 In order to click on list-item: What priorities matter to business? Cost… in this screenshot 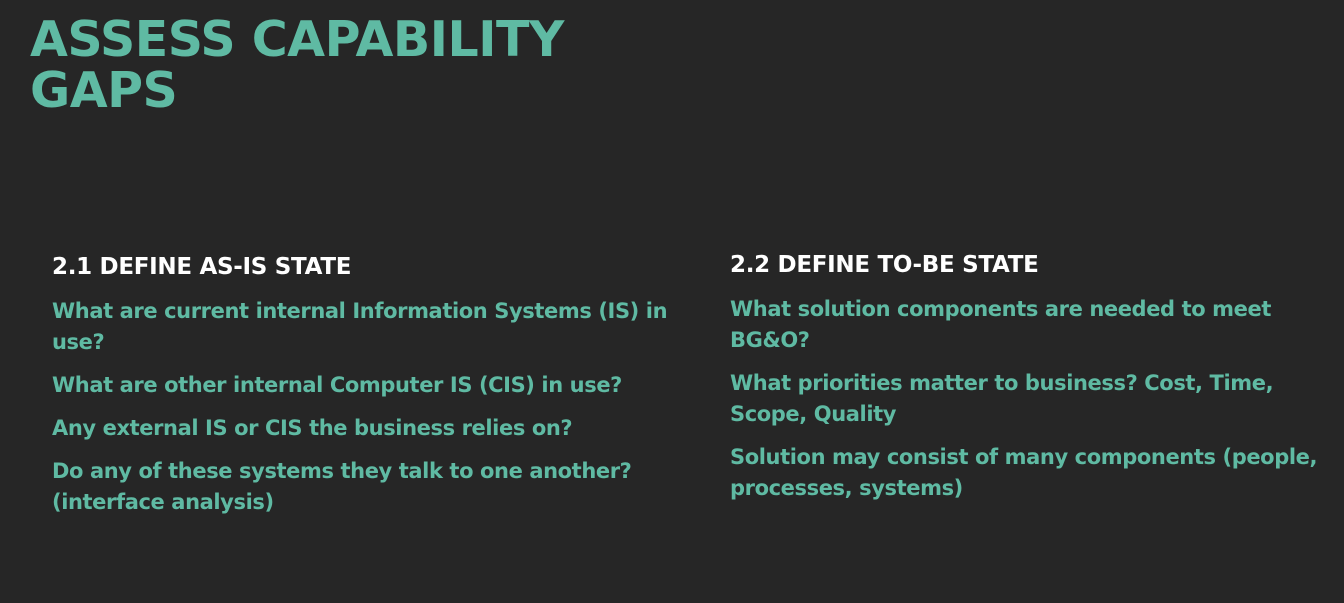, I will do `click(1002, 398)`.